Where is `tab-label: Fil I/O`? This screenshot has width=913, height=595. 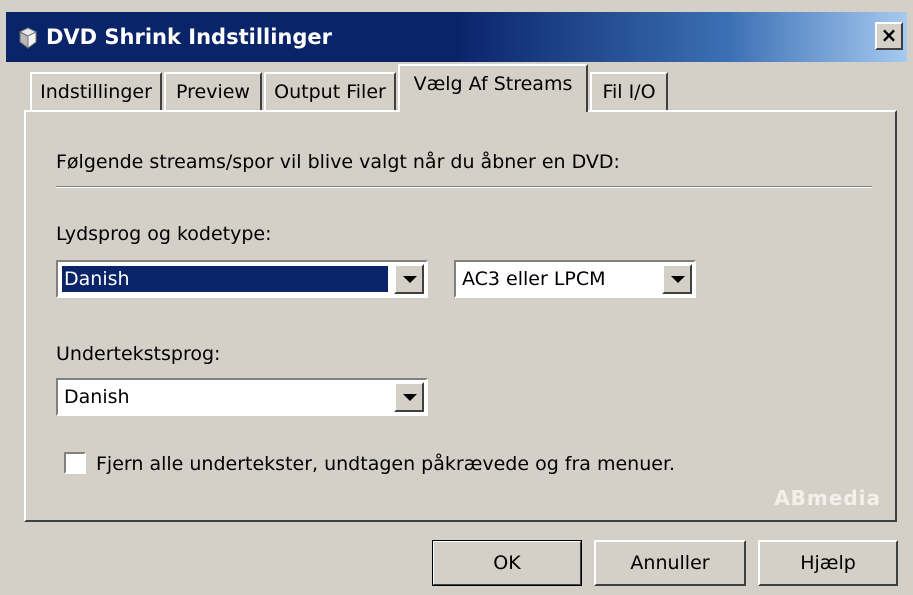 tab-label: Fil I/O is located at coordinates (629, 92).